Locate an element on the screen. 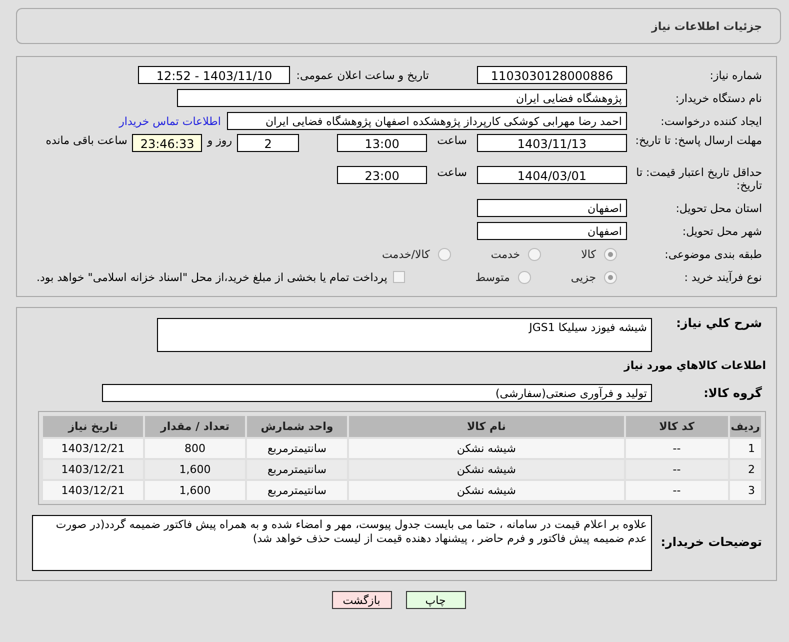 The width and height of the screenshot is (789, 642). text-field: 1404/03/01 is located at coordinates (552, 175).